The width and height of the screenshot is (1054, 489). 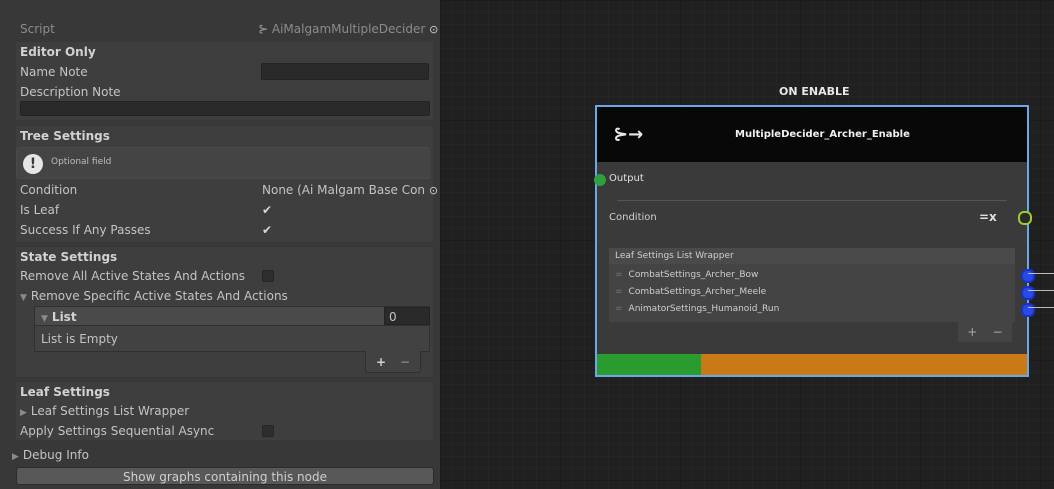 I want to click on editor-only-header: Editor Only, so click(x=58, y=52).